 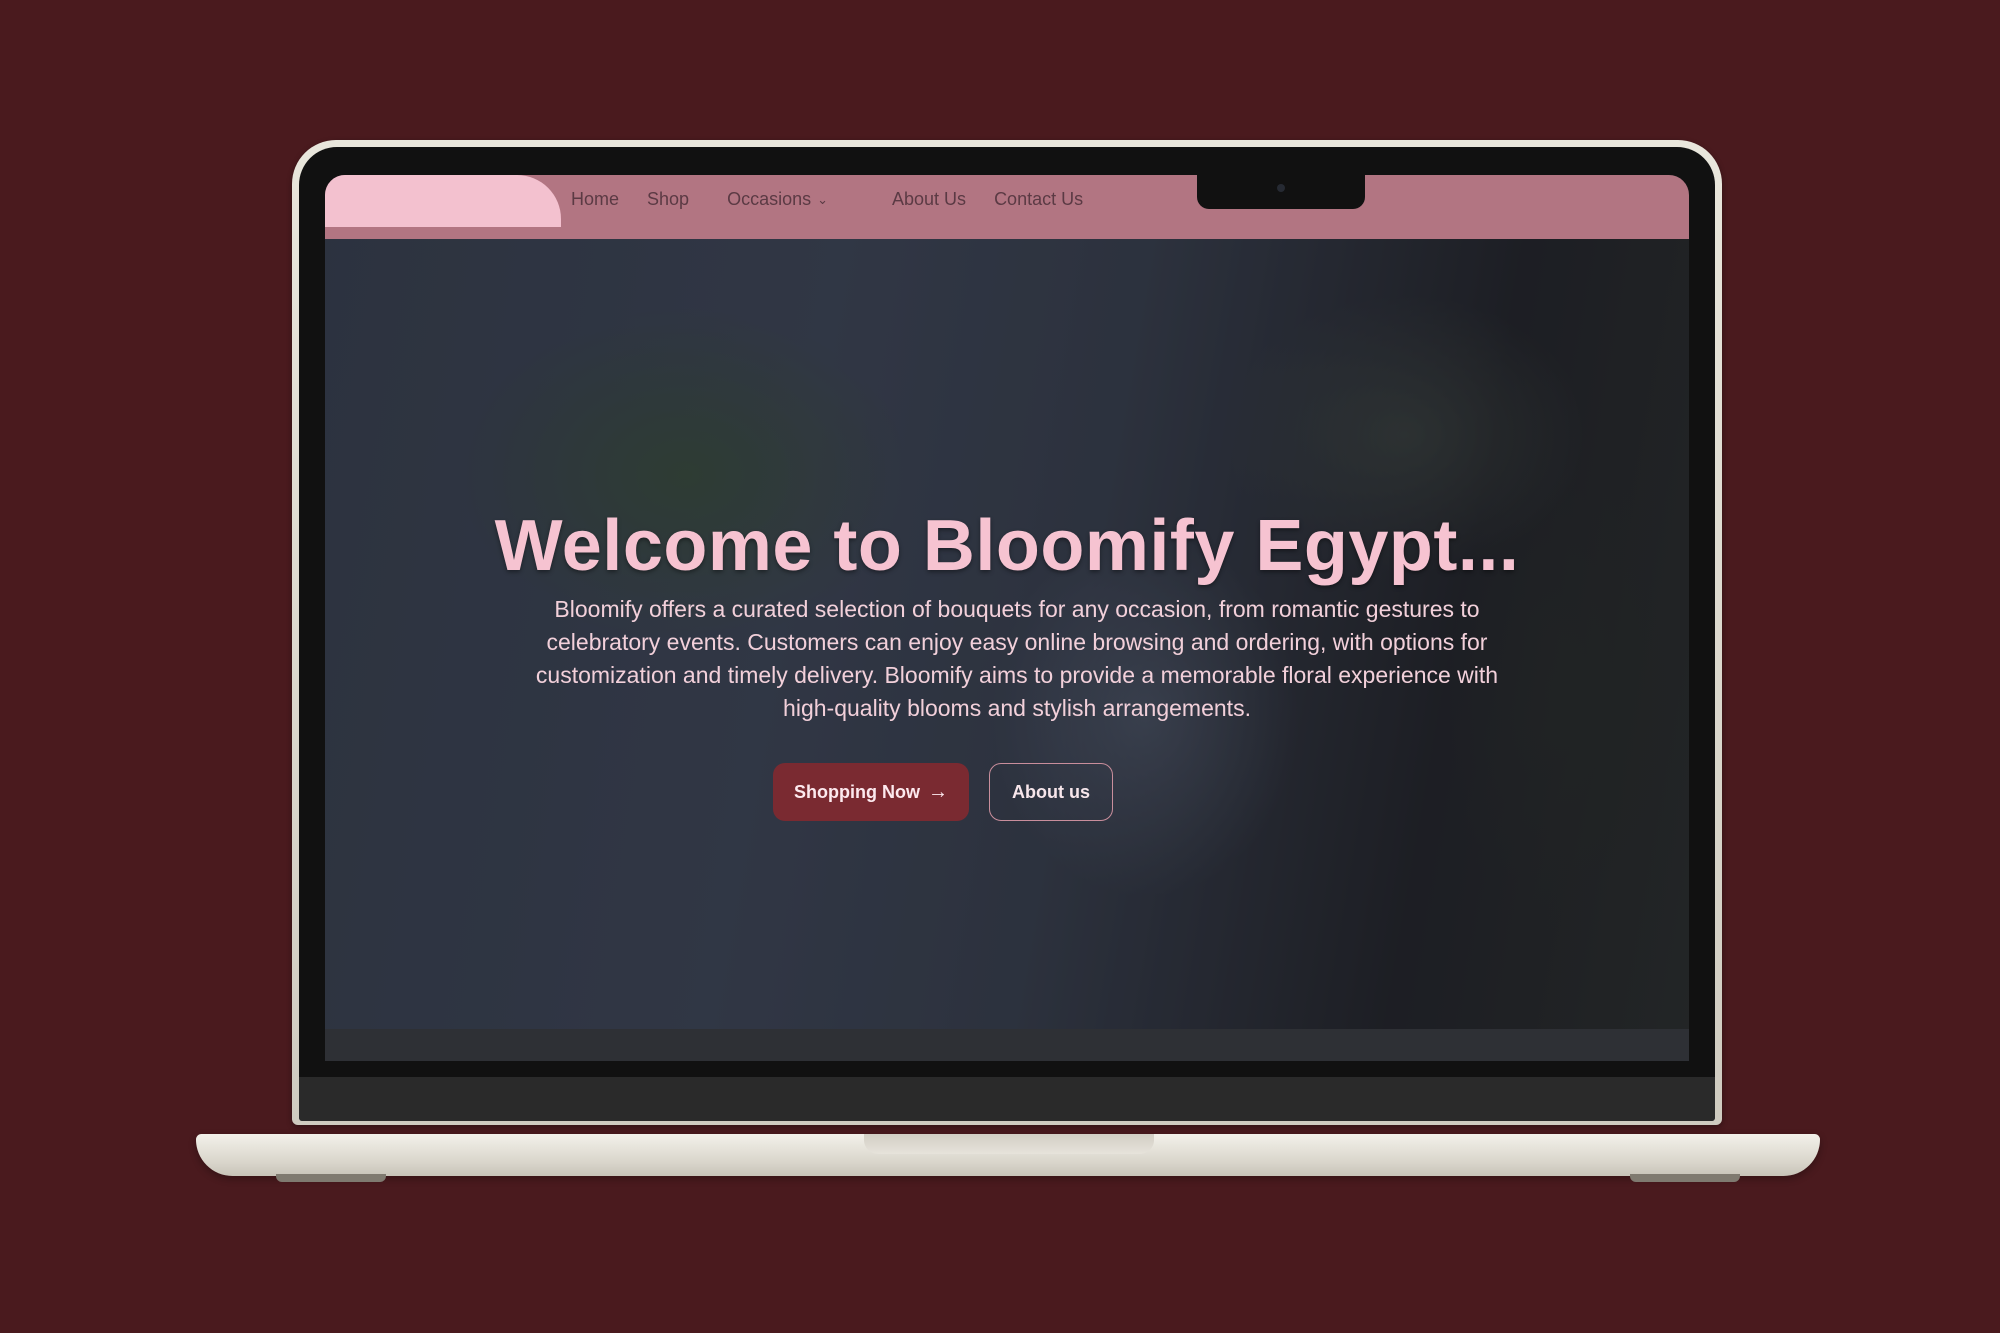 What do you see at coordinates (1007, 1099) in the screenshot?
I see `screen-chin` at bounding box center [1007, 1099].